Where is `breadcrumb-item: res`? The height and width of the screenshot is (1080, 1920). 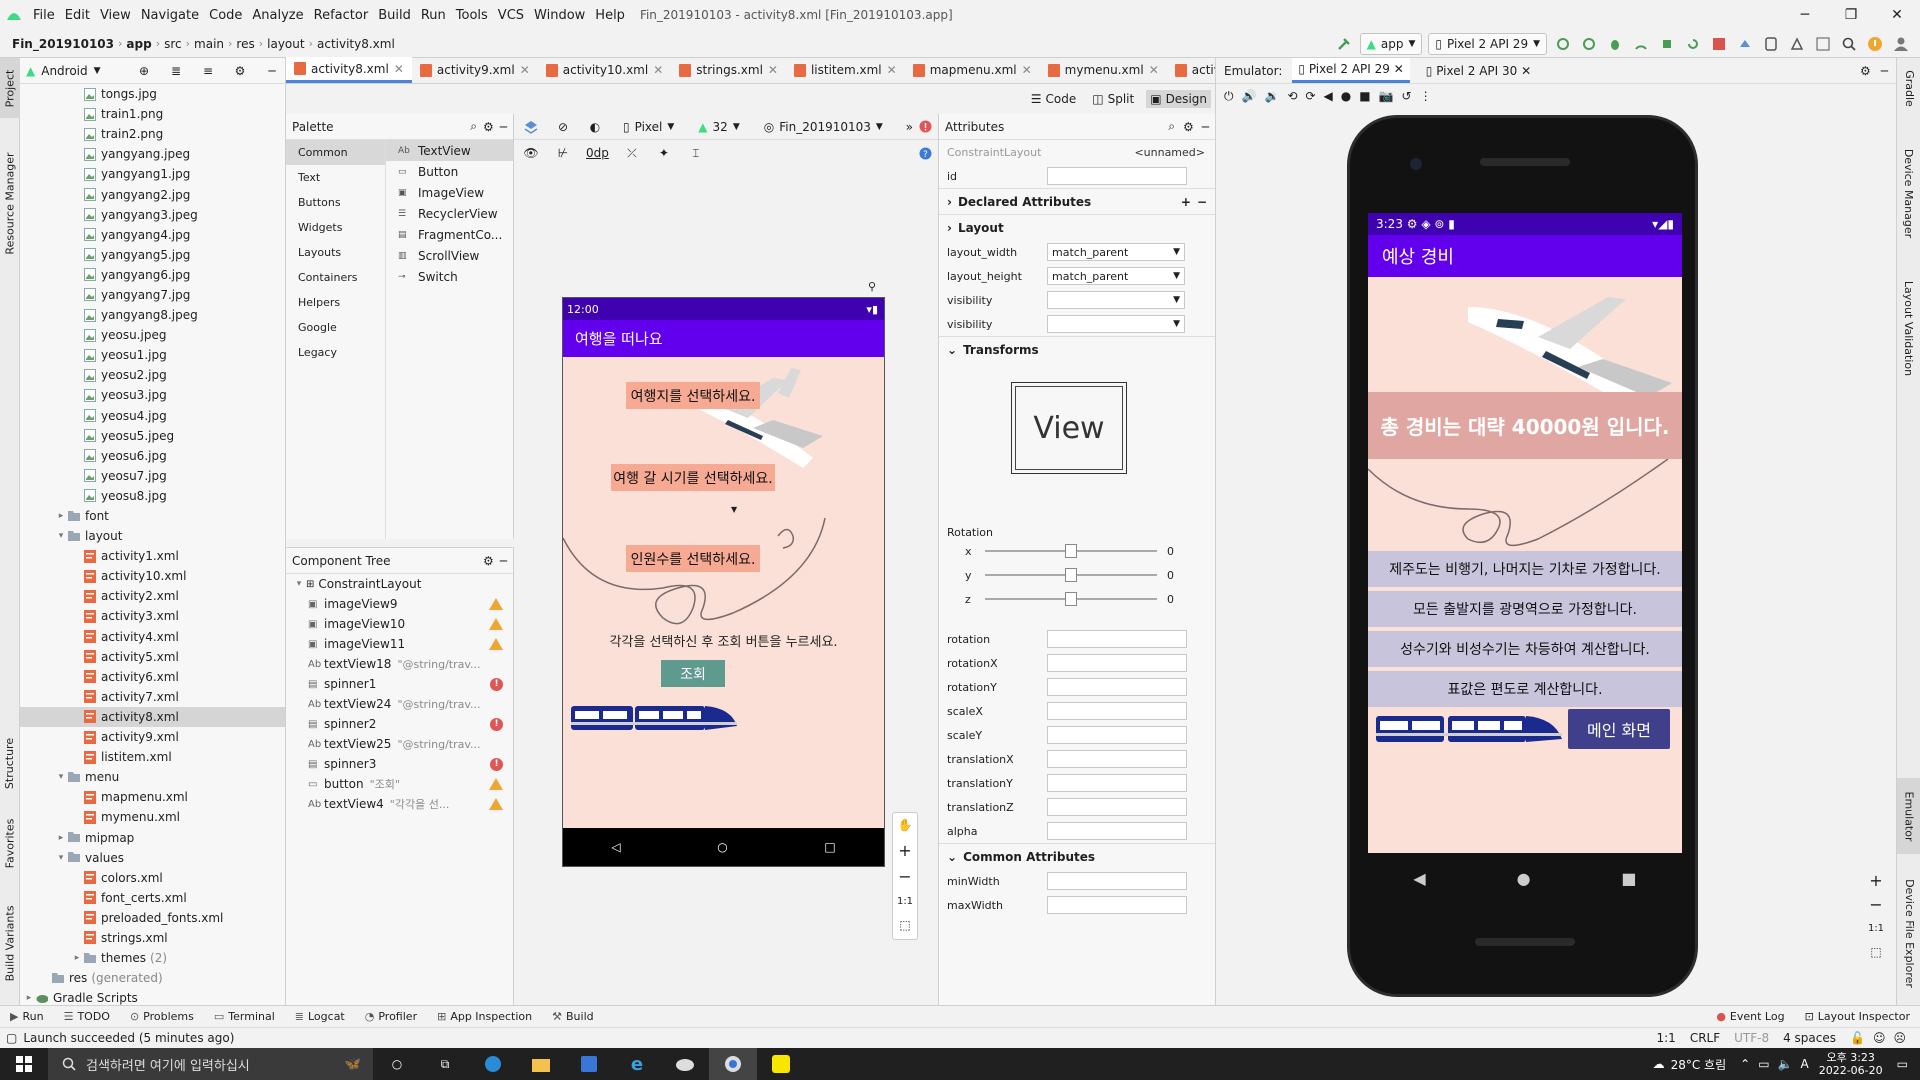 breadcrumb-item: res is located at coordinates (245, 44).